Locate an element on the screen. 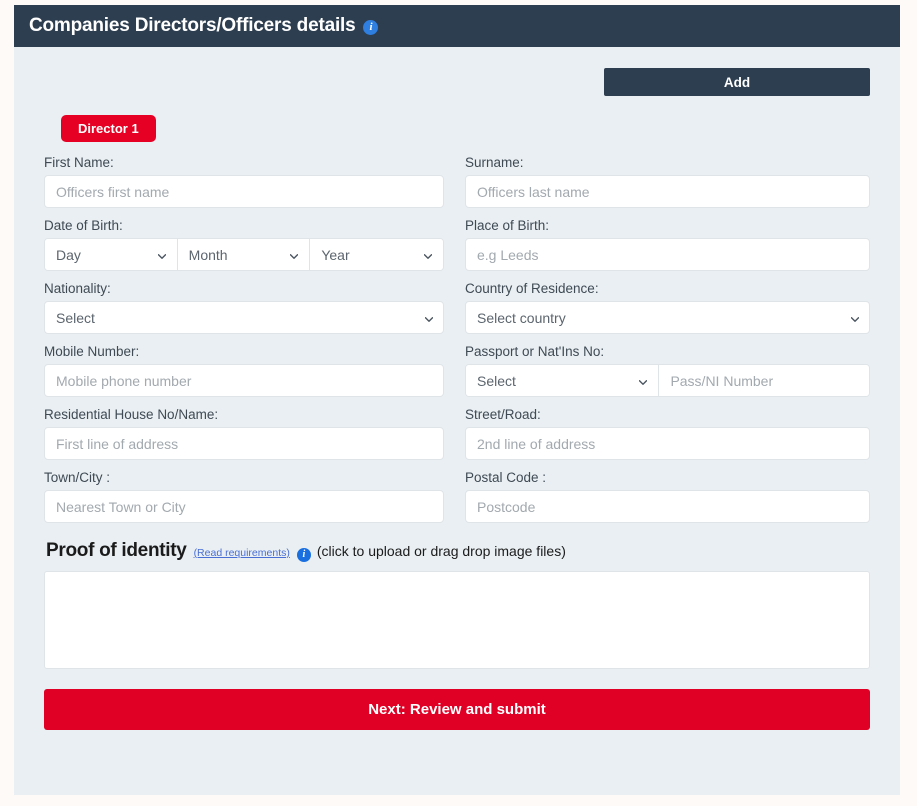 Image resolution: width=917 pixels, height=806 pixels. form-row-name: First Name: Surname: is located at coordinates (457, 181).